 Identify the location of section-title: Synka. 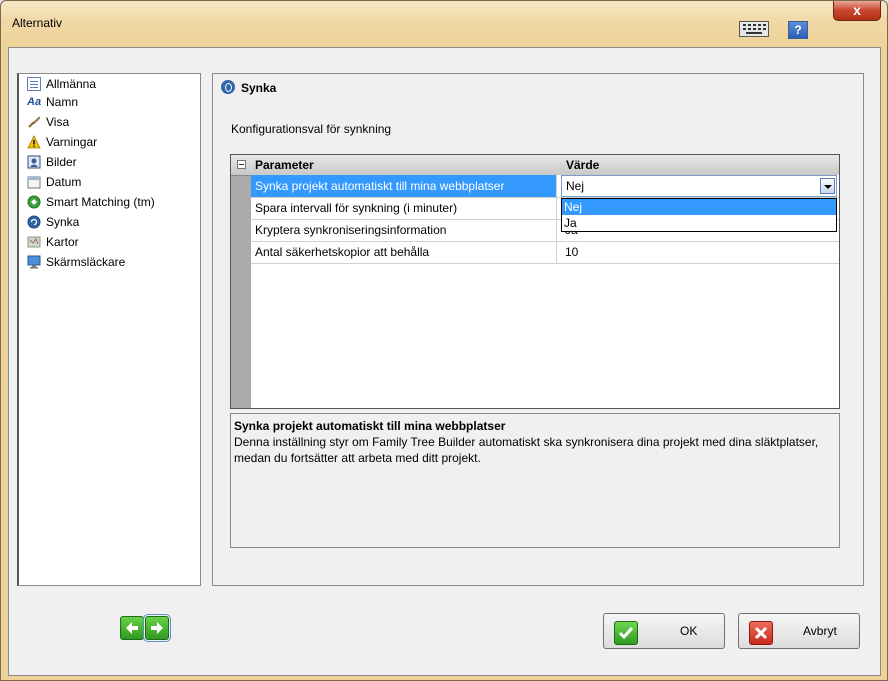
(259, 88).